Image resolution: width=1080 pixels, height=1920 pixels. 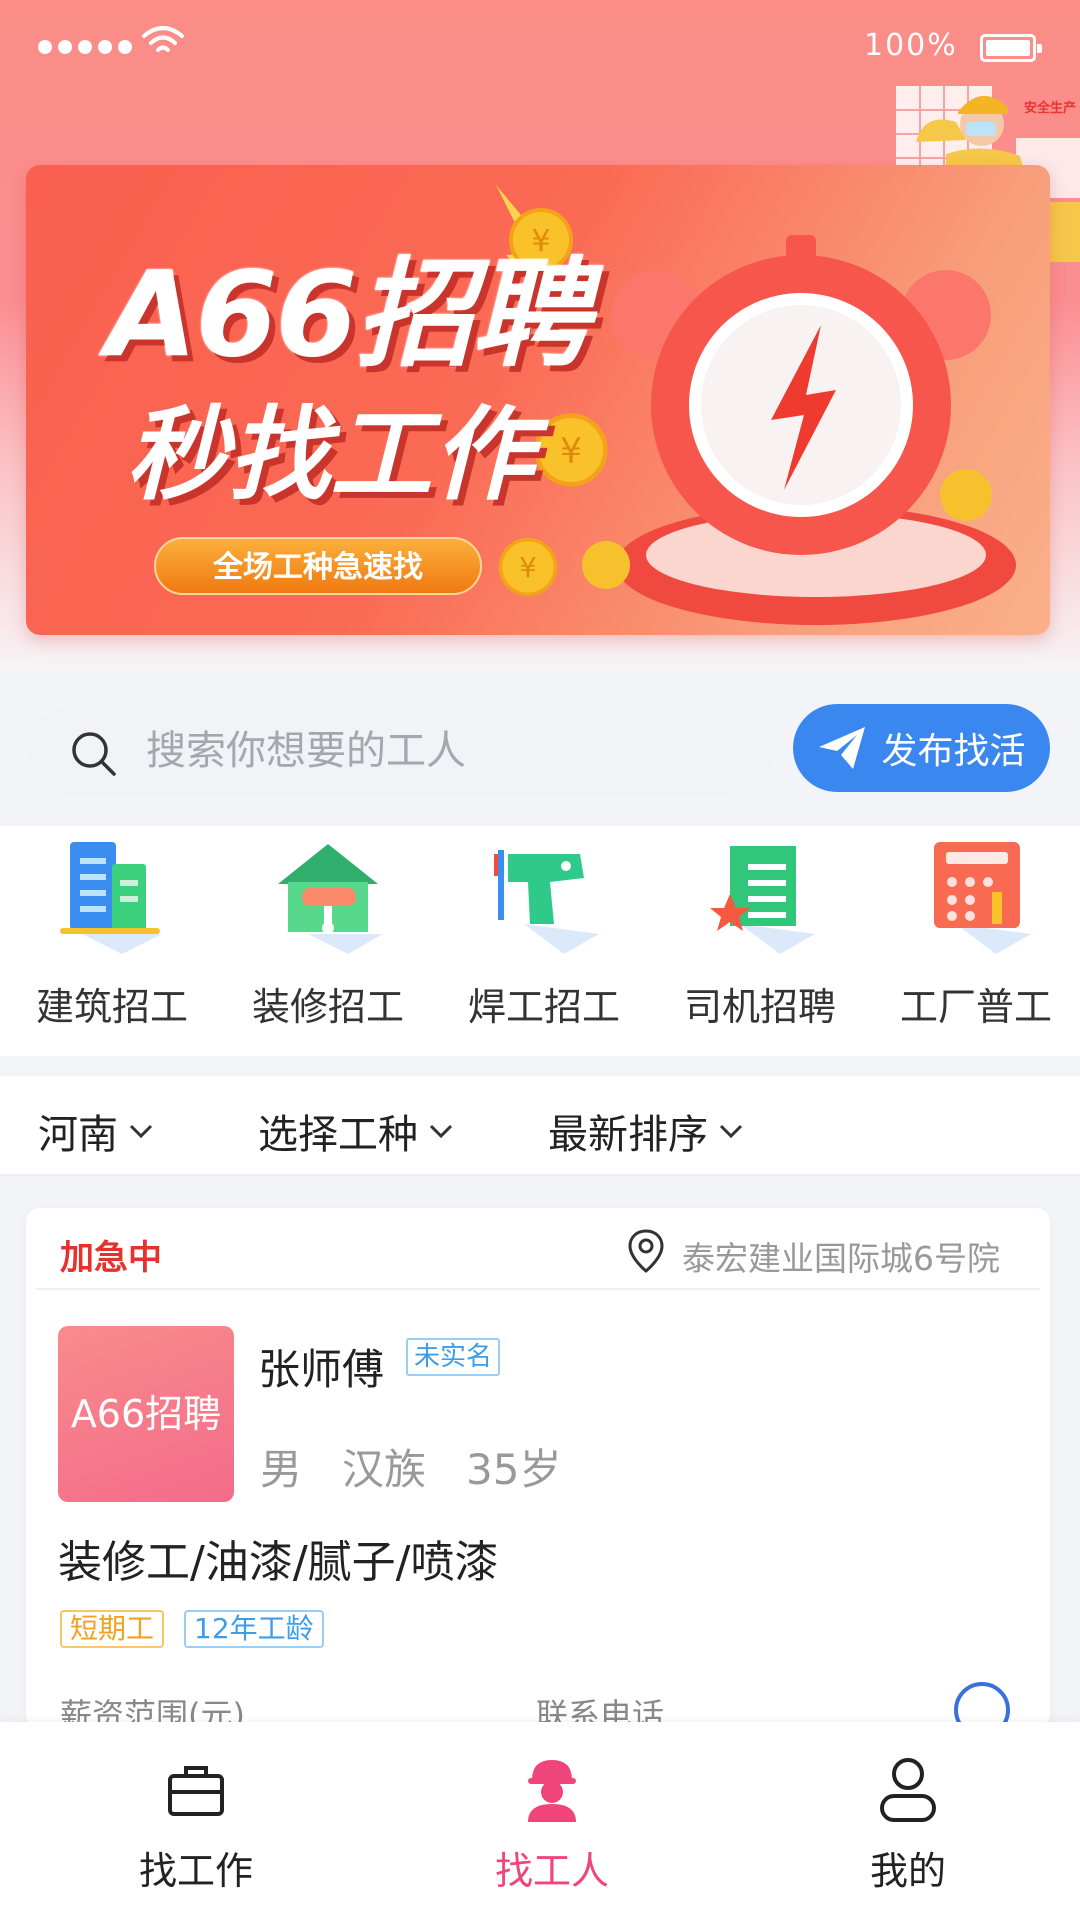 I want to click on bottom-nav: 找工作 找工人 我的, so click(x=540, y=1821).